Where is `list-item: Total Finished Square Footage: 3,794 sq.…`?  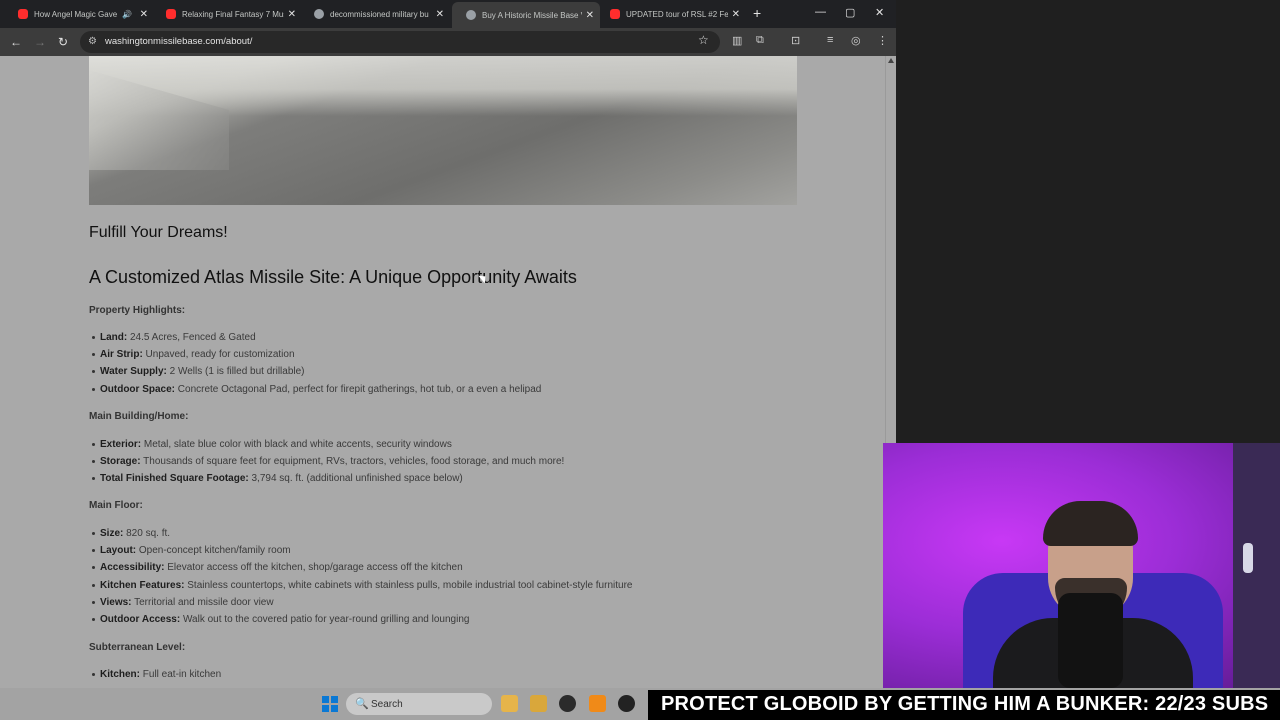 list-item: Total Finished Square Footage: 3,794 sq.… is located at coordinates (277, 478).